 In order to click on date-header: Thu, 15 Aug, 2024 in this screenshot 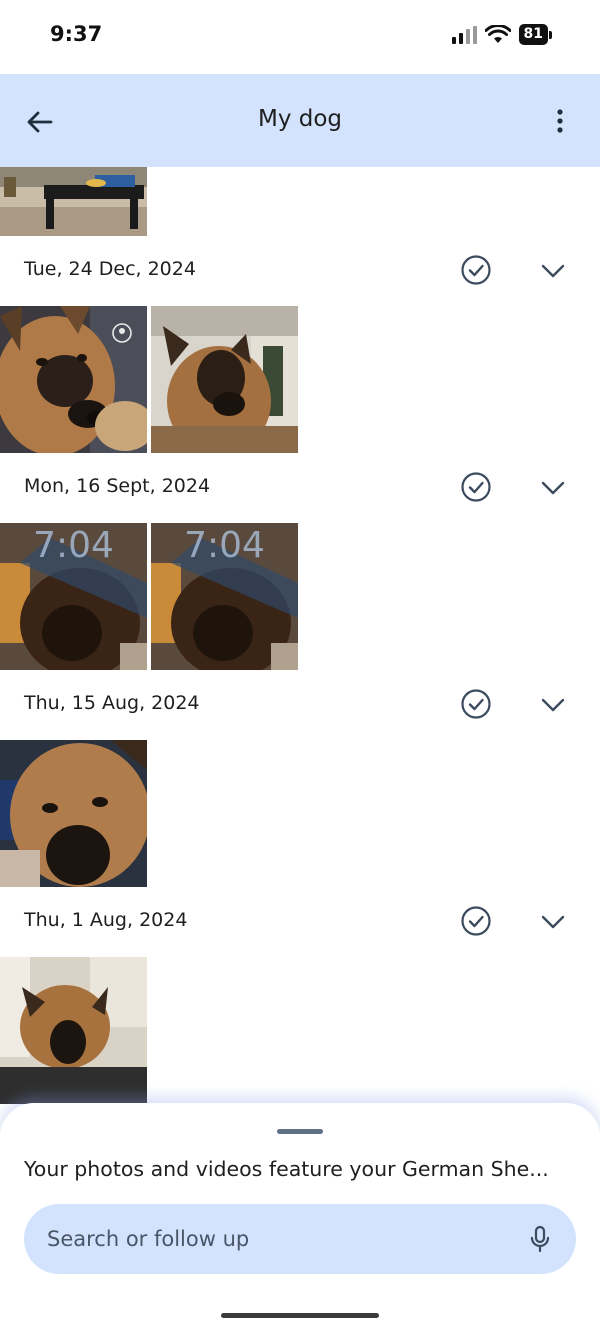, I will do `click(300, 705)`.